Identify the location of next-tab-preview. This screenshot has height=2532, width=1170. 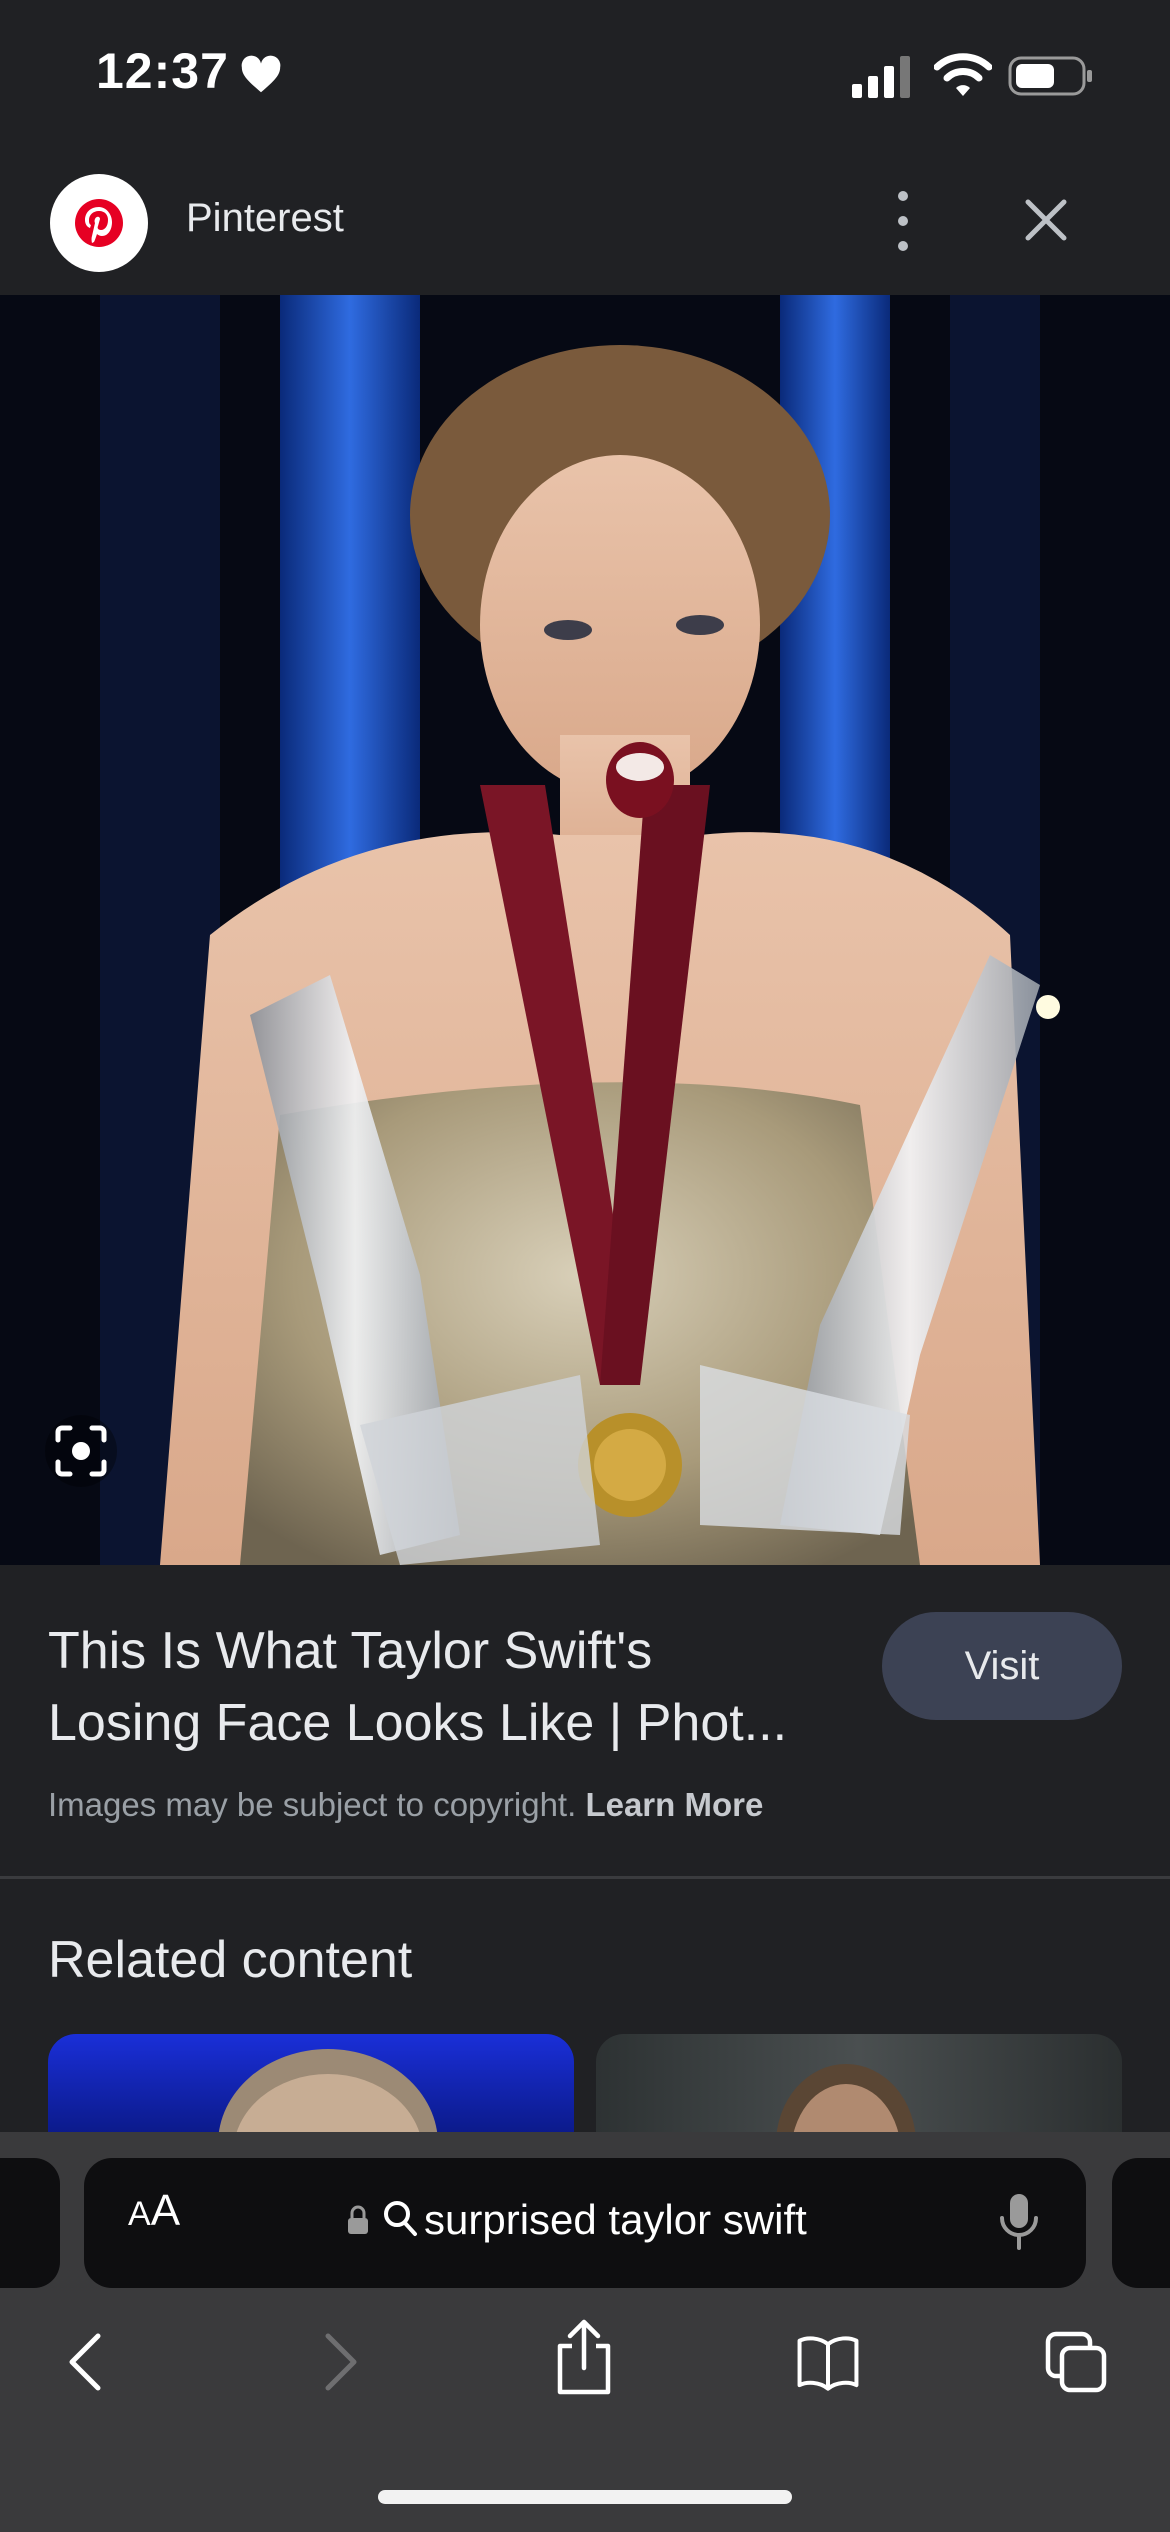
(1141, 2223).